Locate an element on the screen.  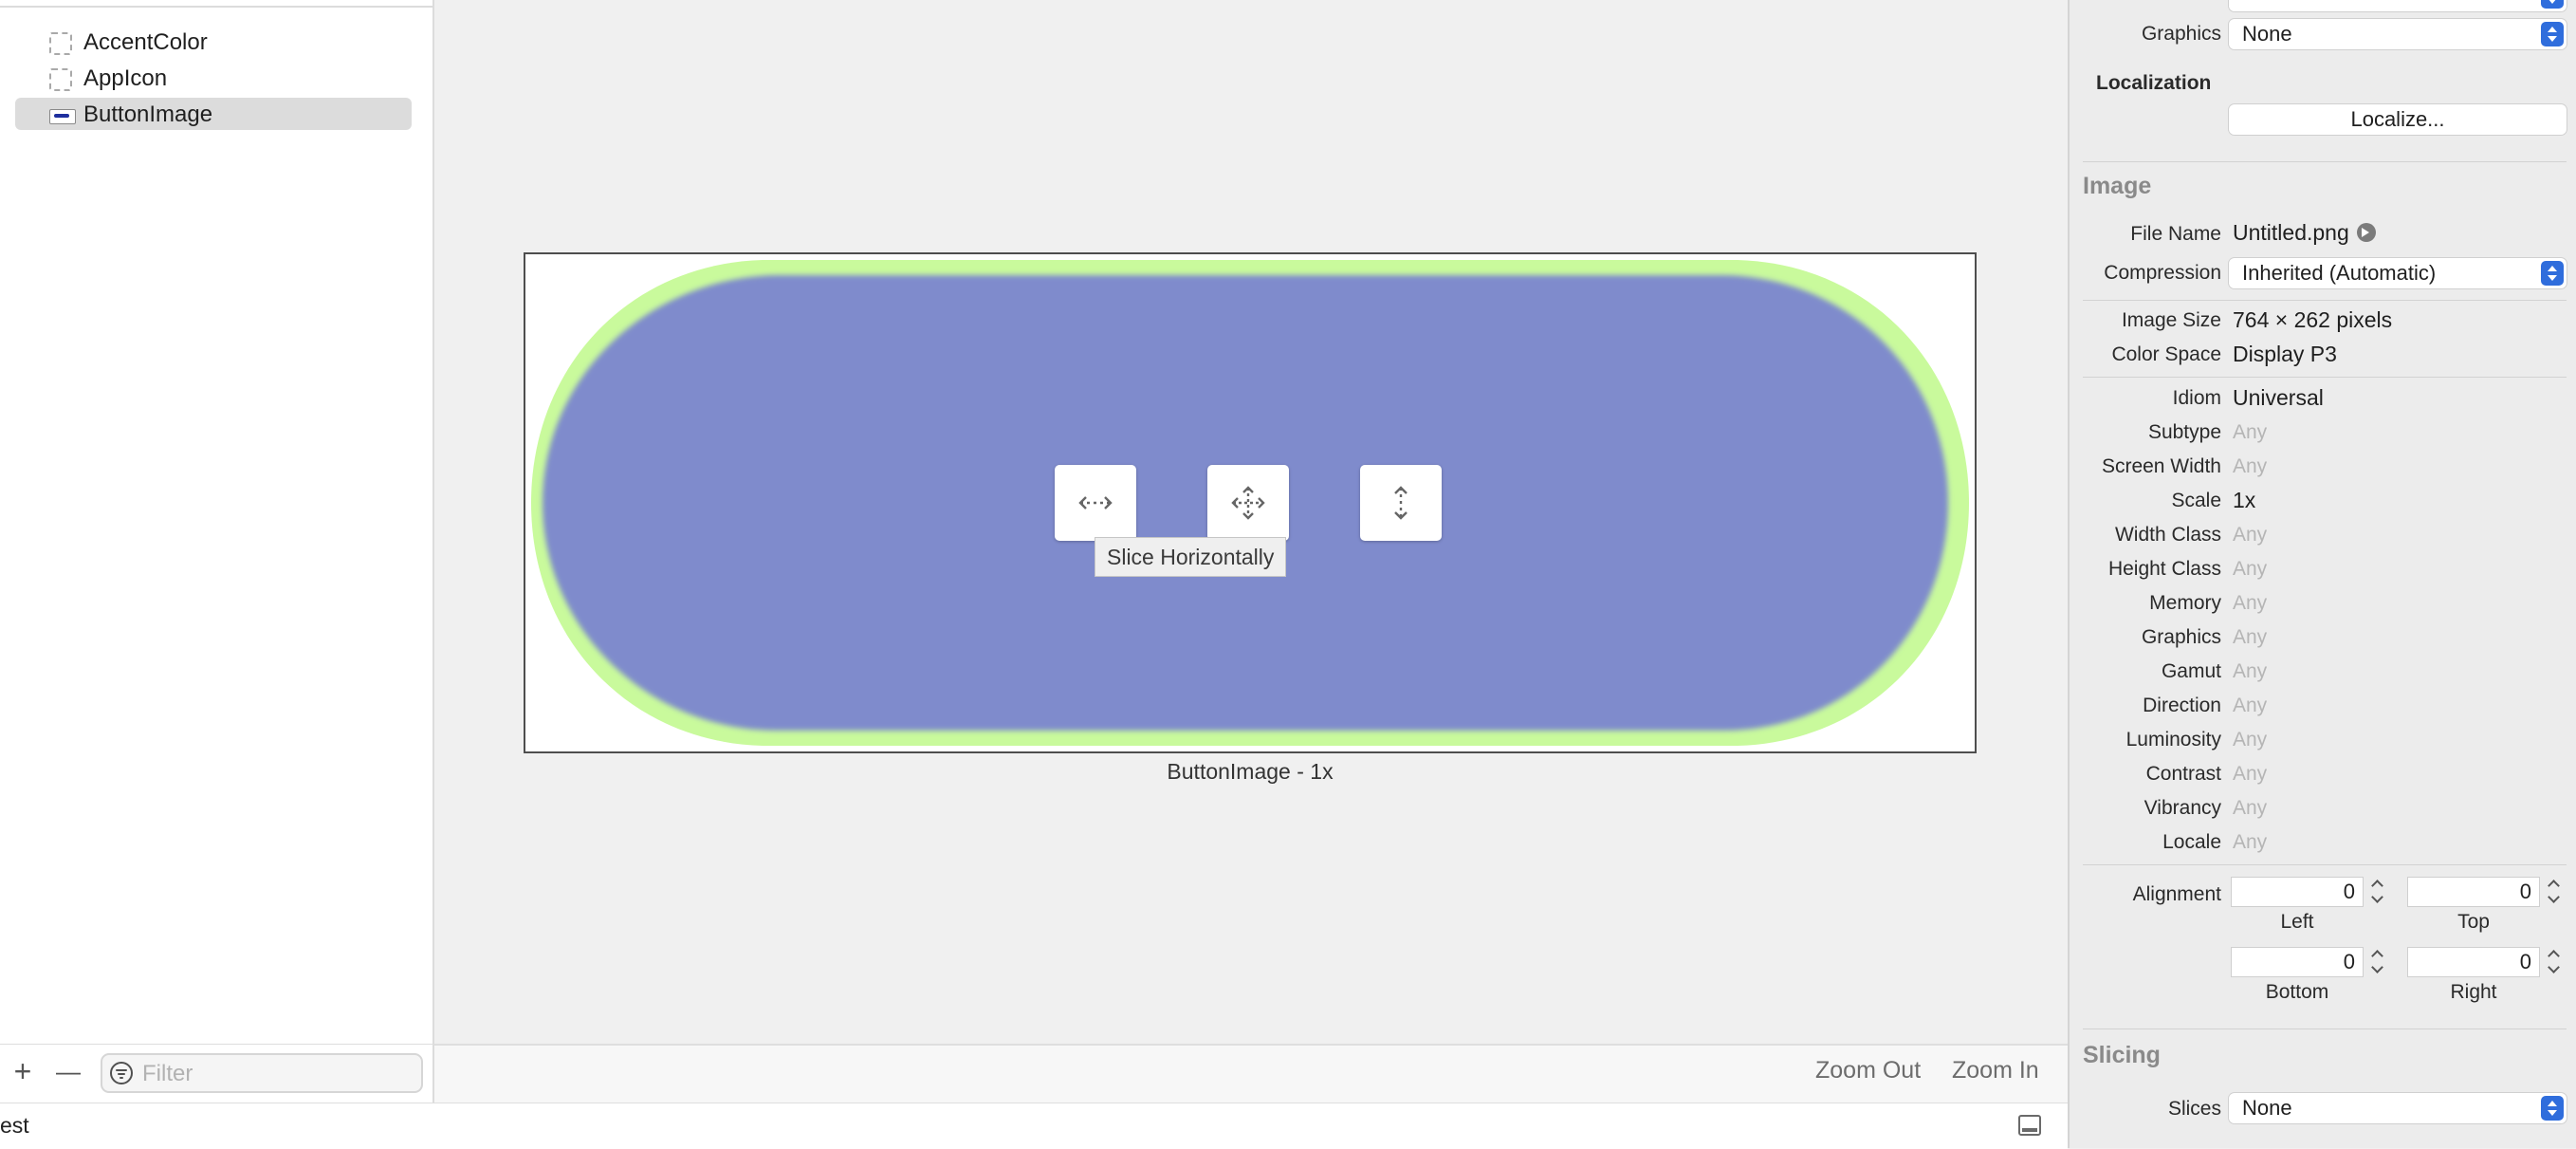
file-name-value: Untitled.png is located at coordinates (2304, 233).